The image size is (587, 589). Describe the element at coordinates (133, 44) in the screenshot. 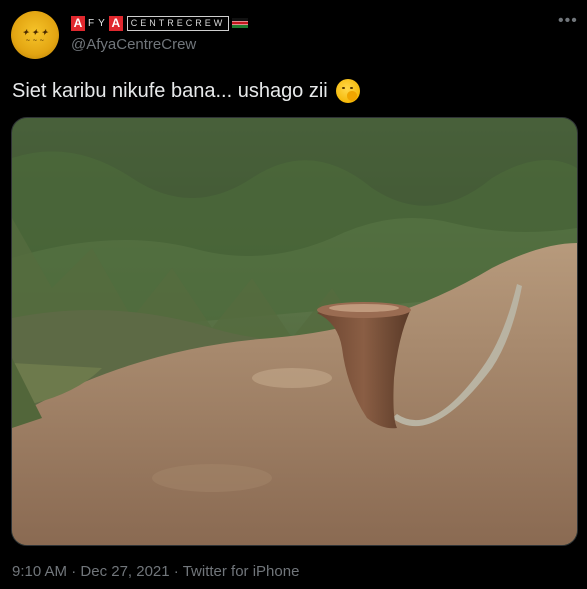

I see `user-handle: @AfyaCentreCrew` at that location.